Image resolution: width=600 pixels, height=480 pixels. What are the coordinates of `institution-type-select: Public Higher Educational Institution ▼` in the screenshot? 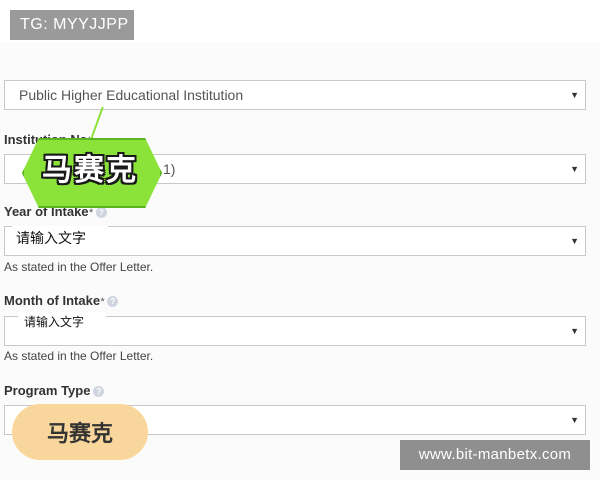 It's located at (295, 95).